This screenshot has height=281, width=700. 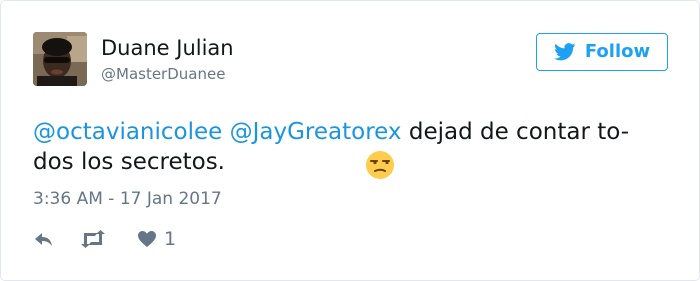 I want to click on tweet-timestamp: 3:36 AM - 17 Jan 2017, so click(x=127, y=199).